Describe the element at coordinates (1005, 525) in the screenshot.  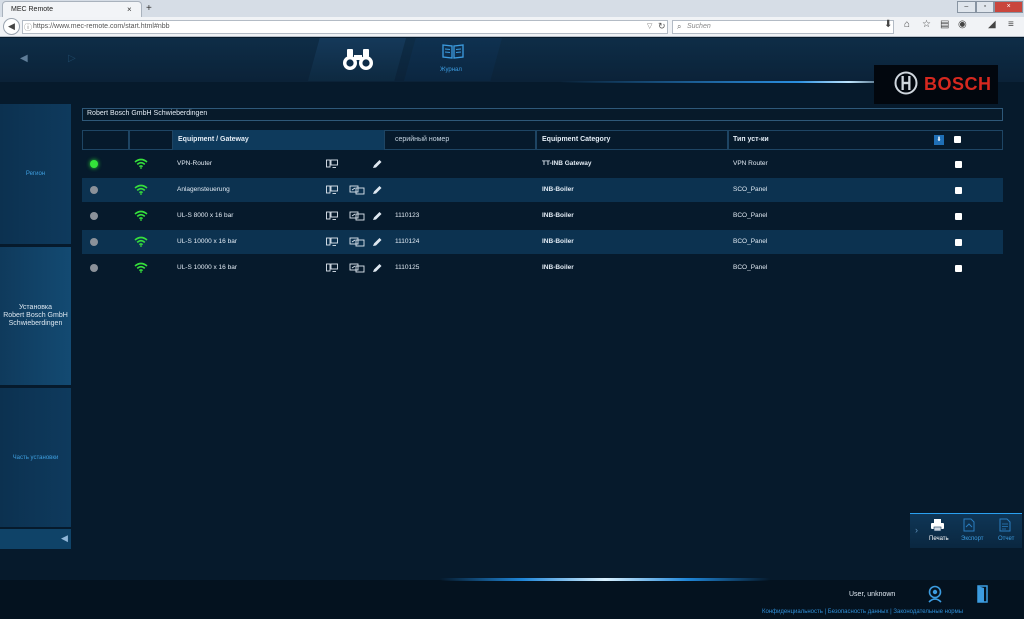
I see `report-document-icon` at that location.